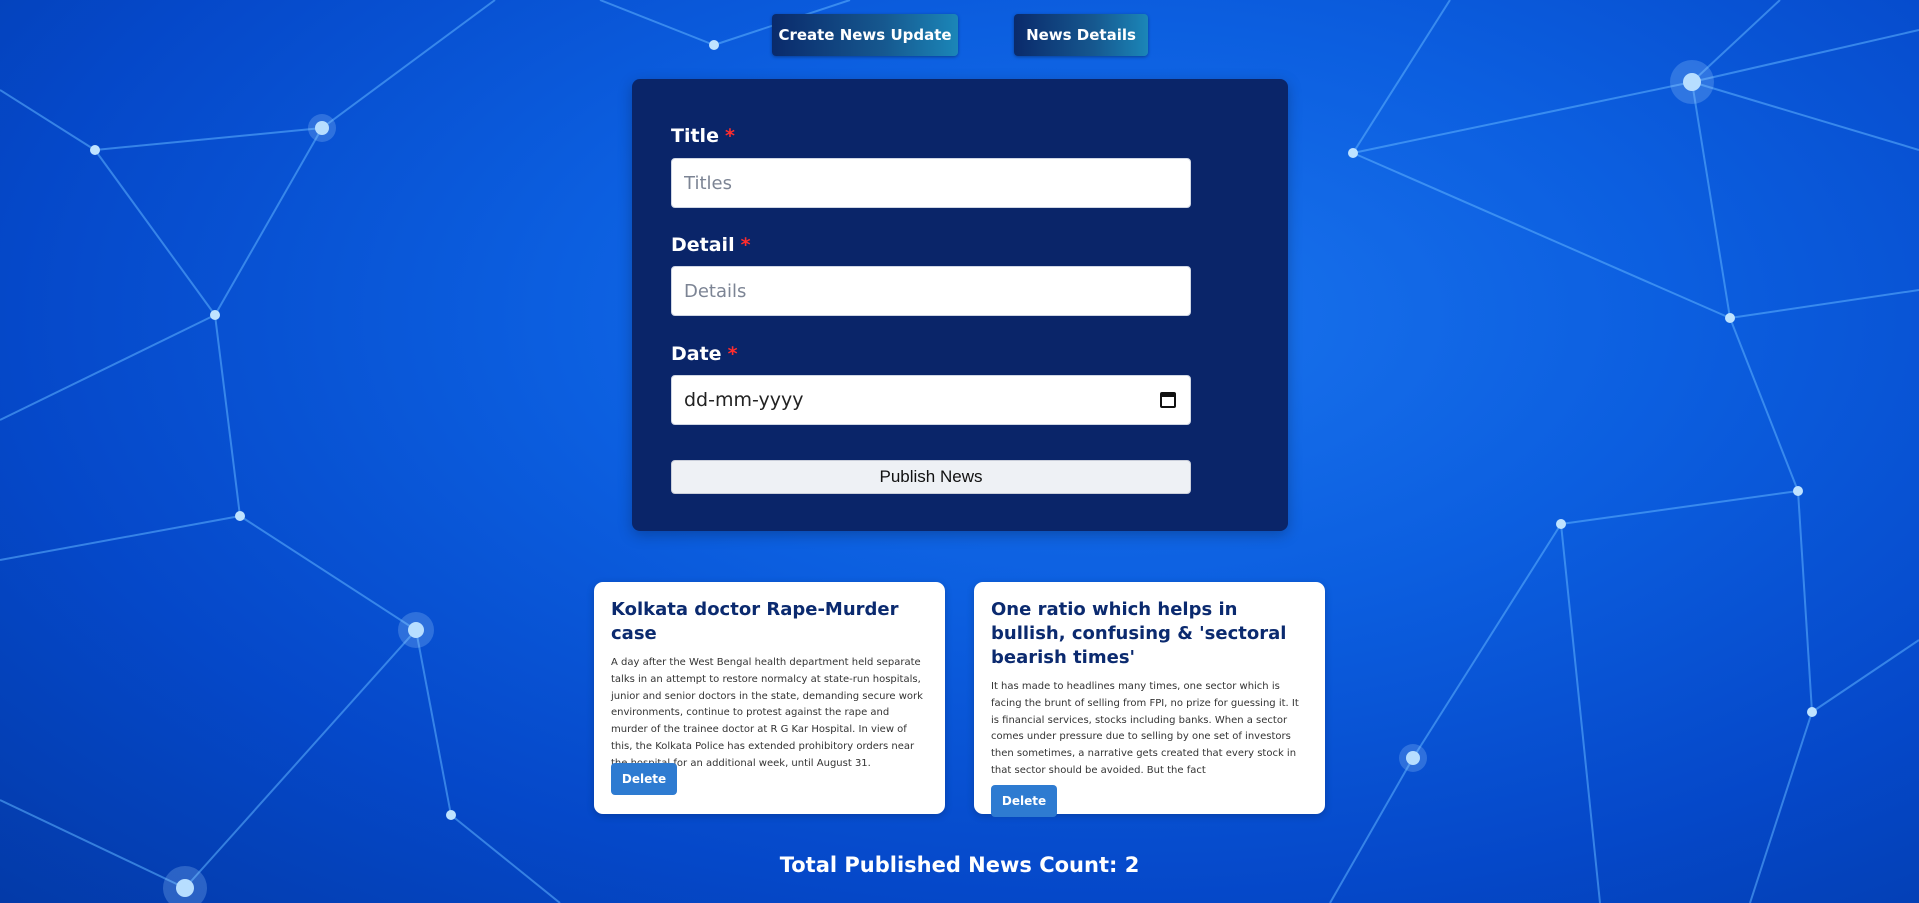 The image size is (1919, 903). What do you see at coordinates (755, 621) in the screenshot?
I see `news-title: Kolkata doctor Rape-Murder case` at bounding box center [755, 621].